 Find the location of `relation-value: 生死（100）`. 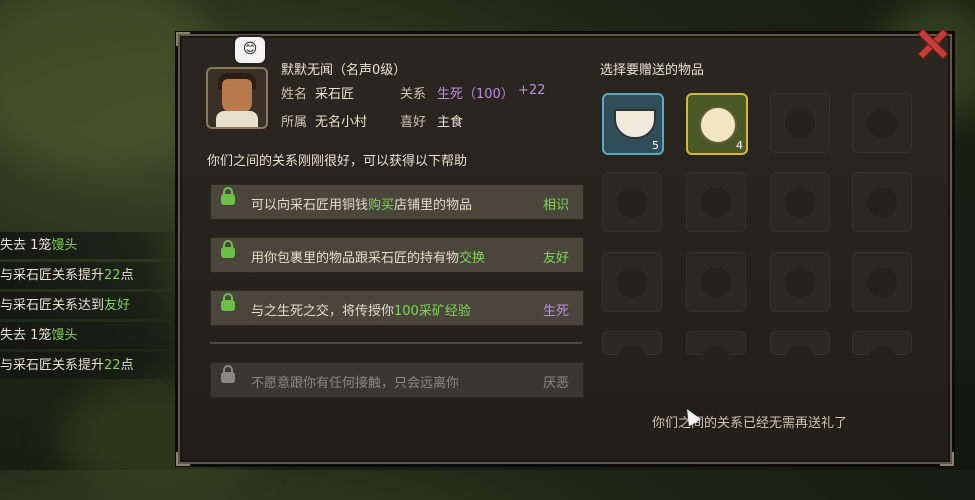

relation-value: 生死（100） is located at coordinates (475, 94).